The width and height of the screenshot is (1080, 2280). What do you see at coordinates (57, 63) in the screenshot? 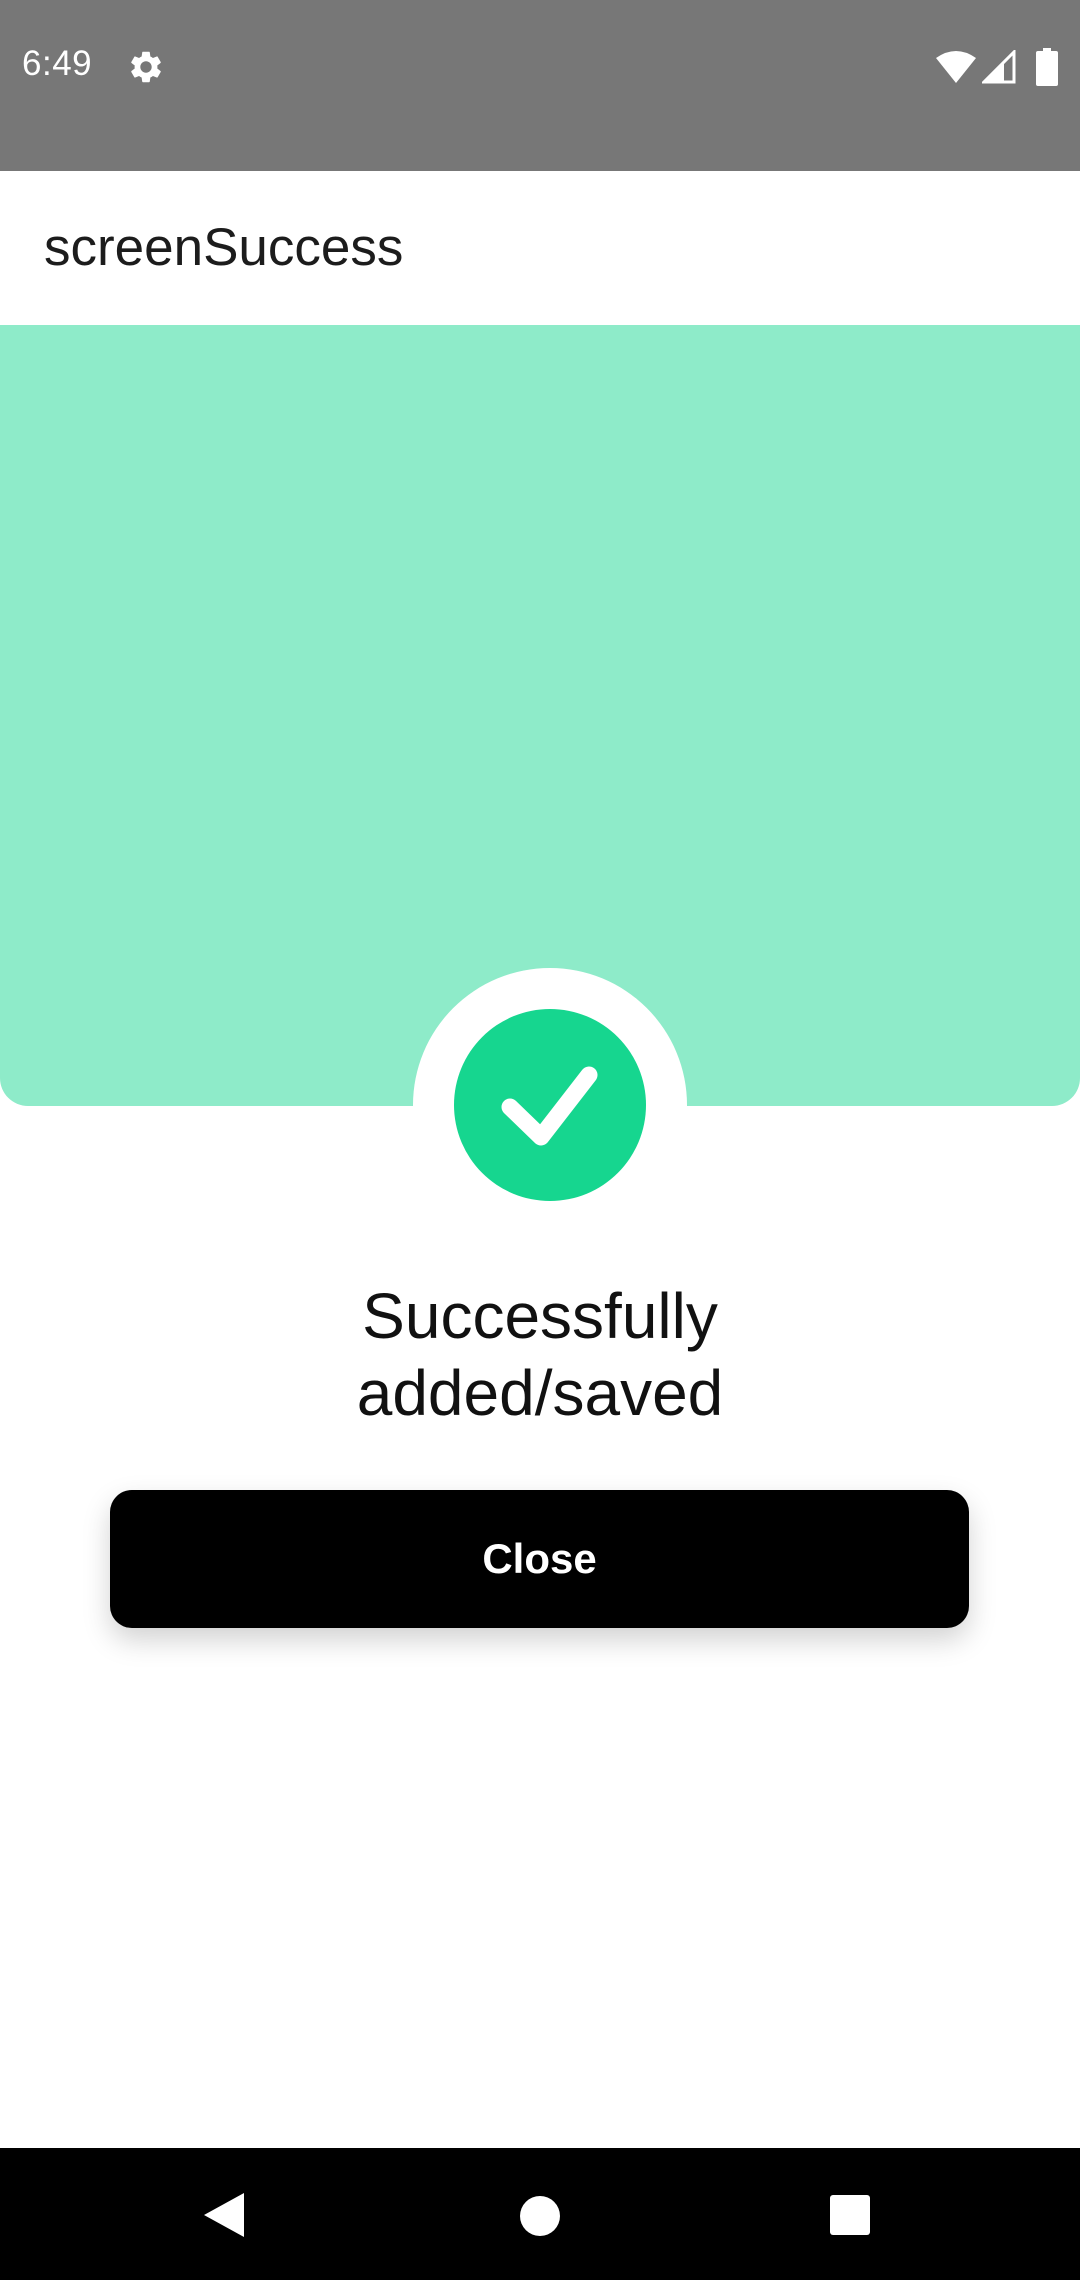
I see `status-time: 6:49` at bounding box center [57, 63].